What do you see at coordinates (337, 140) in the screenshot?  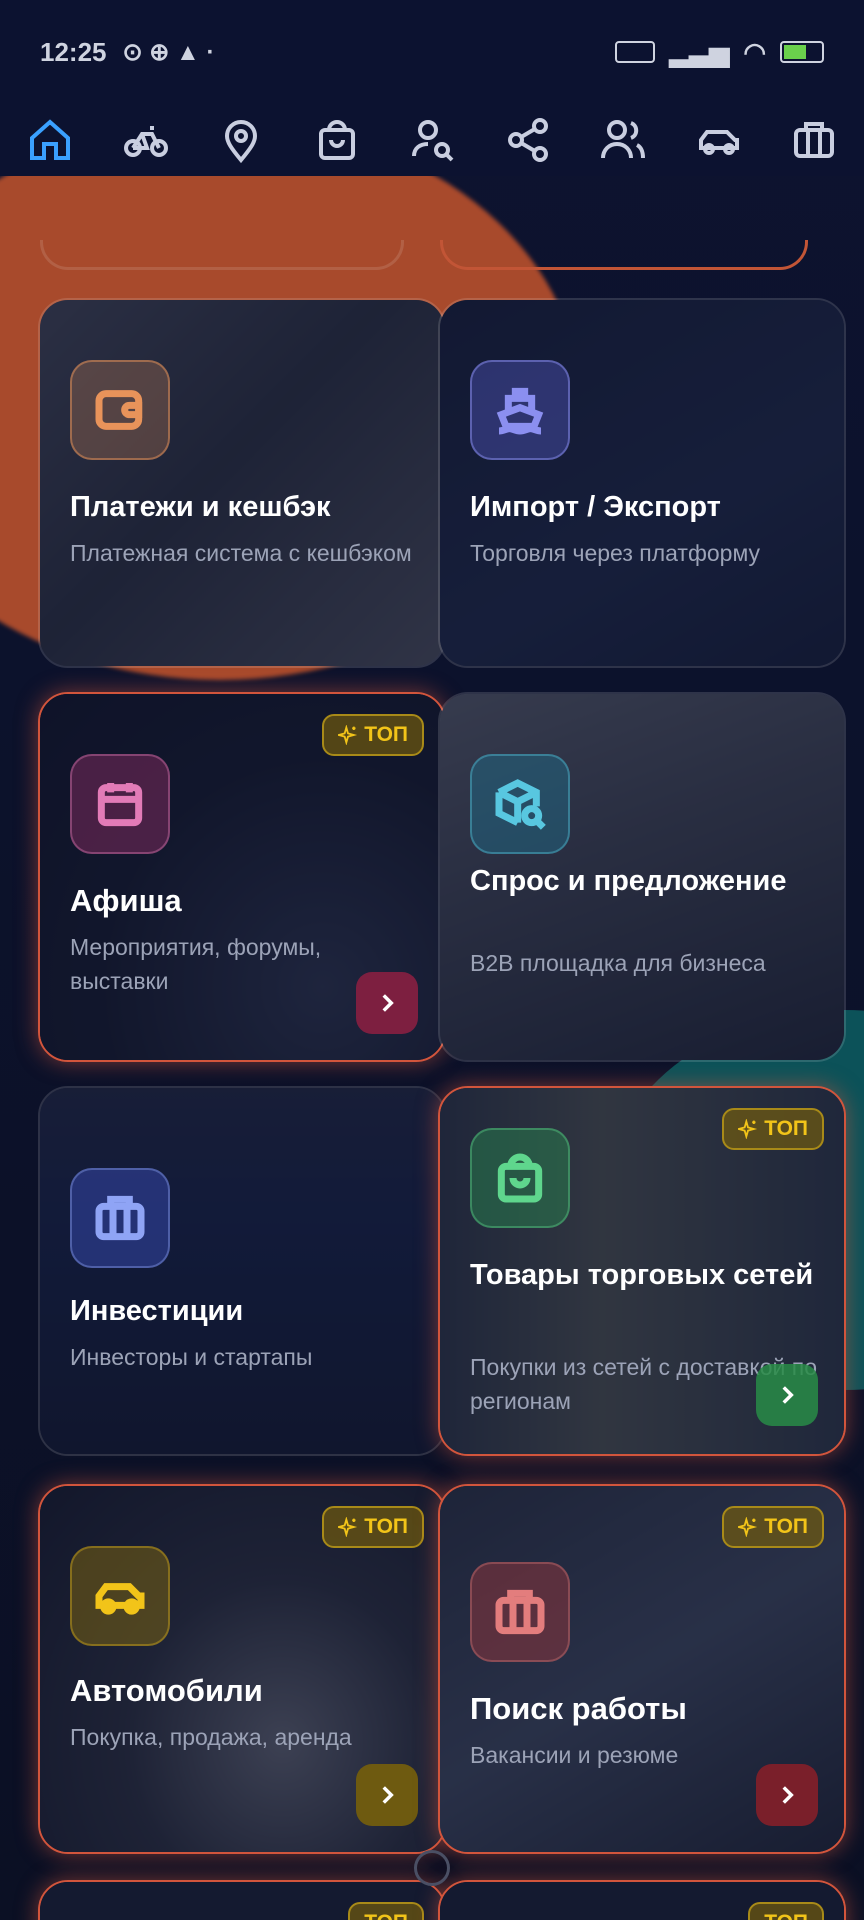 I see `nav-shop-bag-icon` at bounding box center [337, 140].